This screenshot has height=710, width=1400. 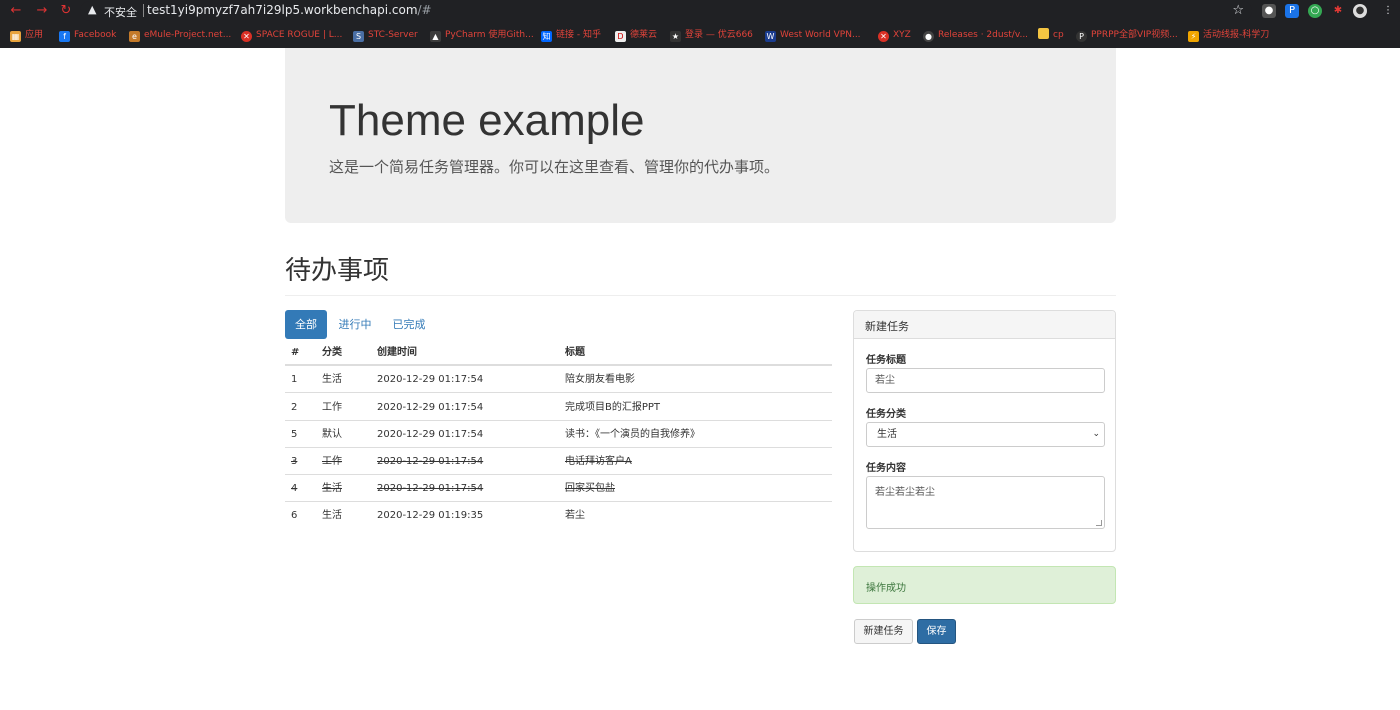 I want to click on task-content-textarea: 若尘若尘若尘, so click(x=985, y=502).